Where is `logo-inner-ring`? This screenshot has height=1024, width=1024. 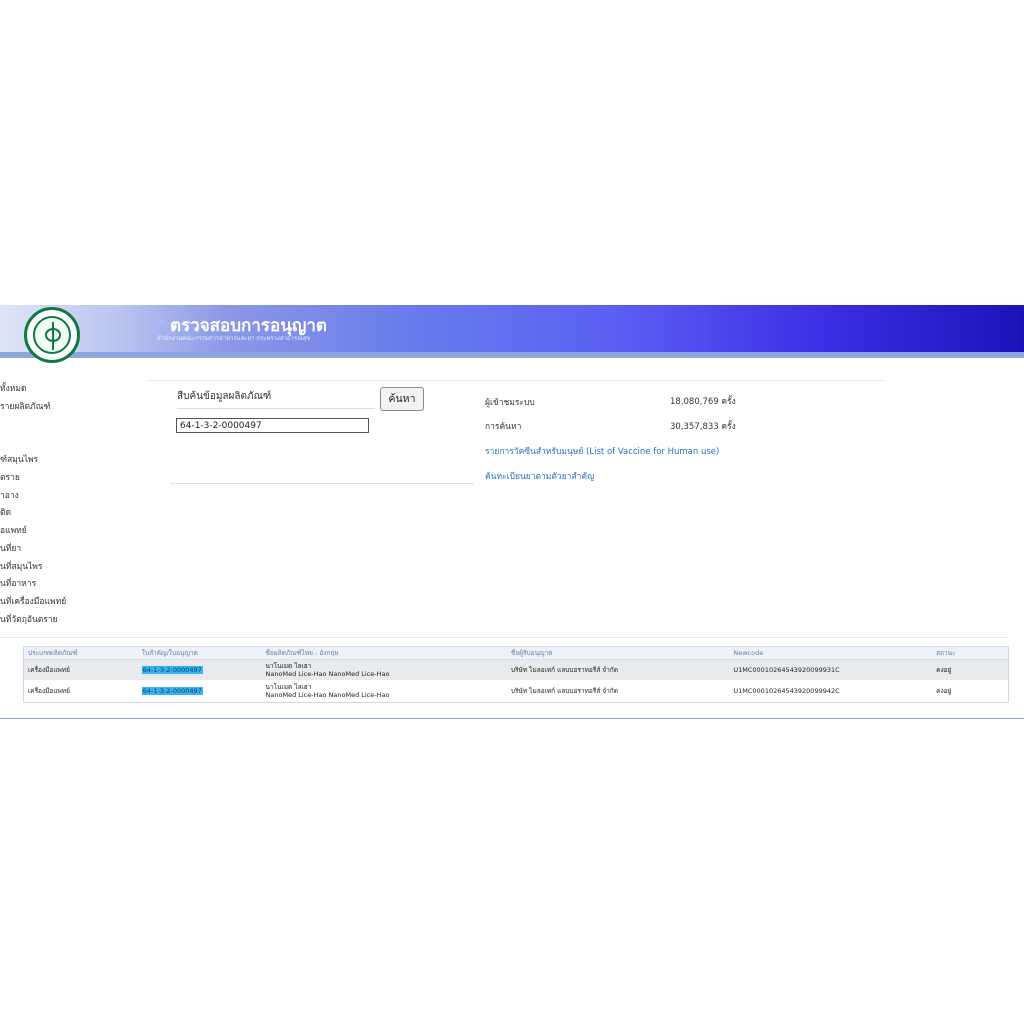 logo-inner-ring is located at coordinates (52, 335).